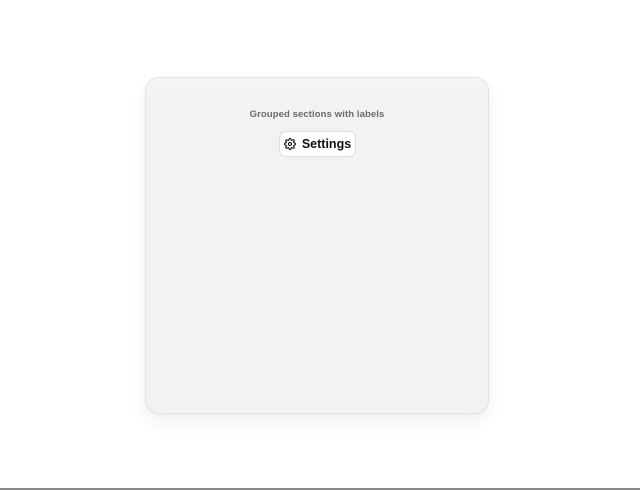 The height and width of the screenshot is (490, 640). Describe the element at coordinates (326, 144) in the screenshot. I see `settings-button-label: Settings` at that location.